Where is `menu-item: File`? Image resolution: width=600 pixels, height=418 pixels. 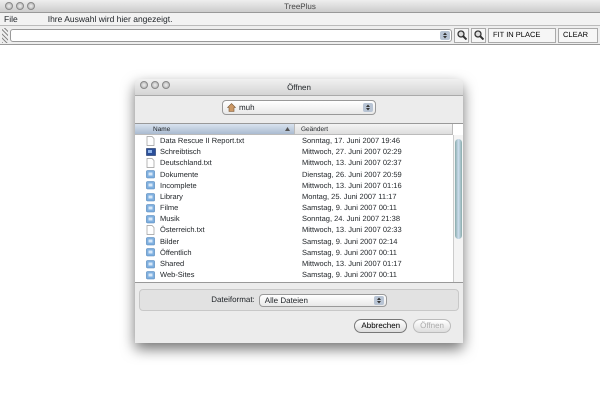 menu-item: File is located at coordinates (11, 19).